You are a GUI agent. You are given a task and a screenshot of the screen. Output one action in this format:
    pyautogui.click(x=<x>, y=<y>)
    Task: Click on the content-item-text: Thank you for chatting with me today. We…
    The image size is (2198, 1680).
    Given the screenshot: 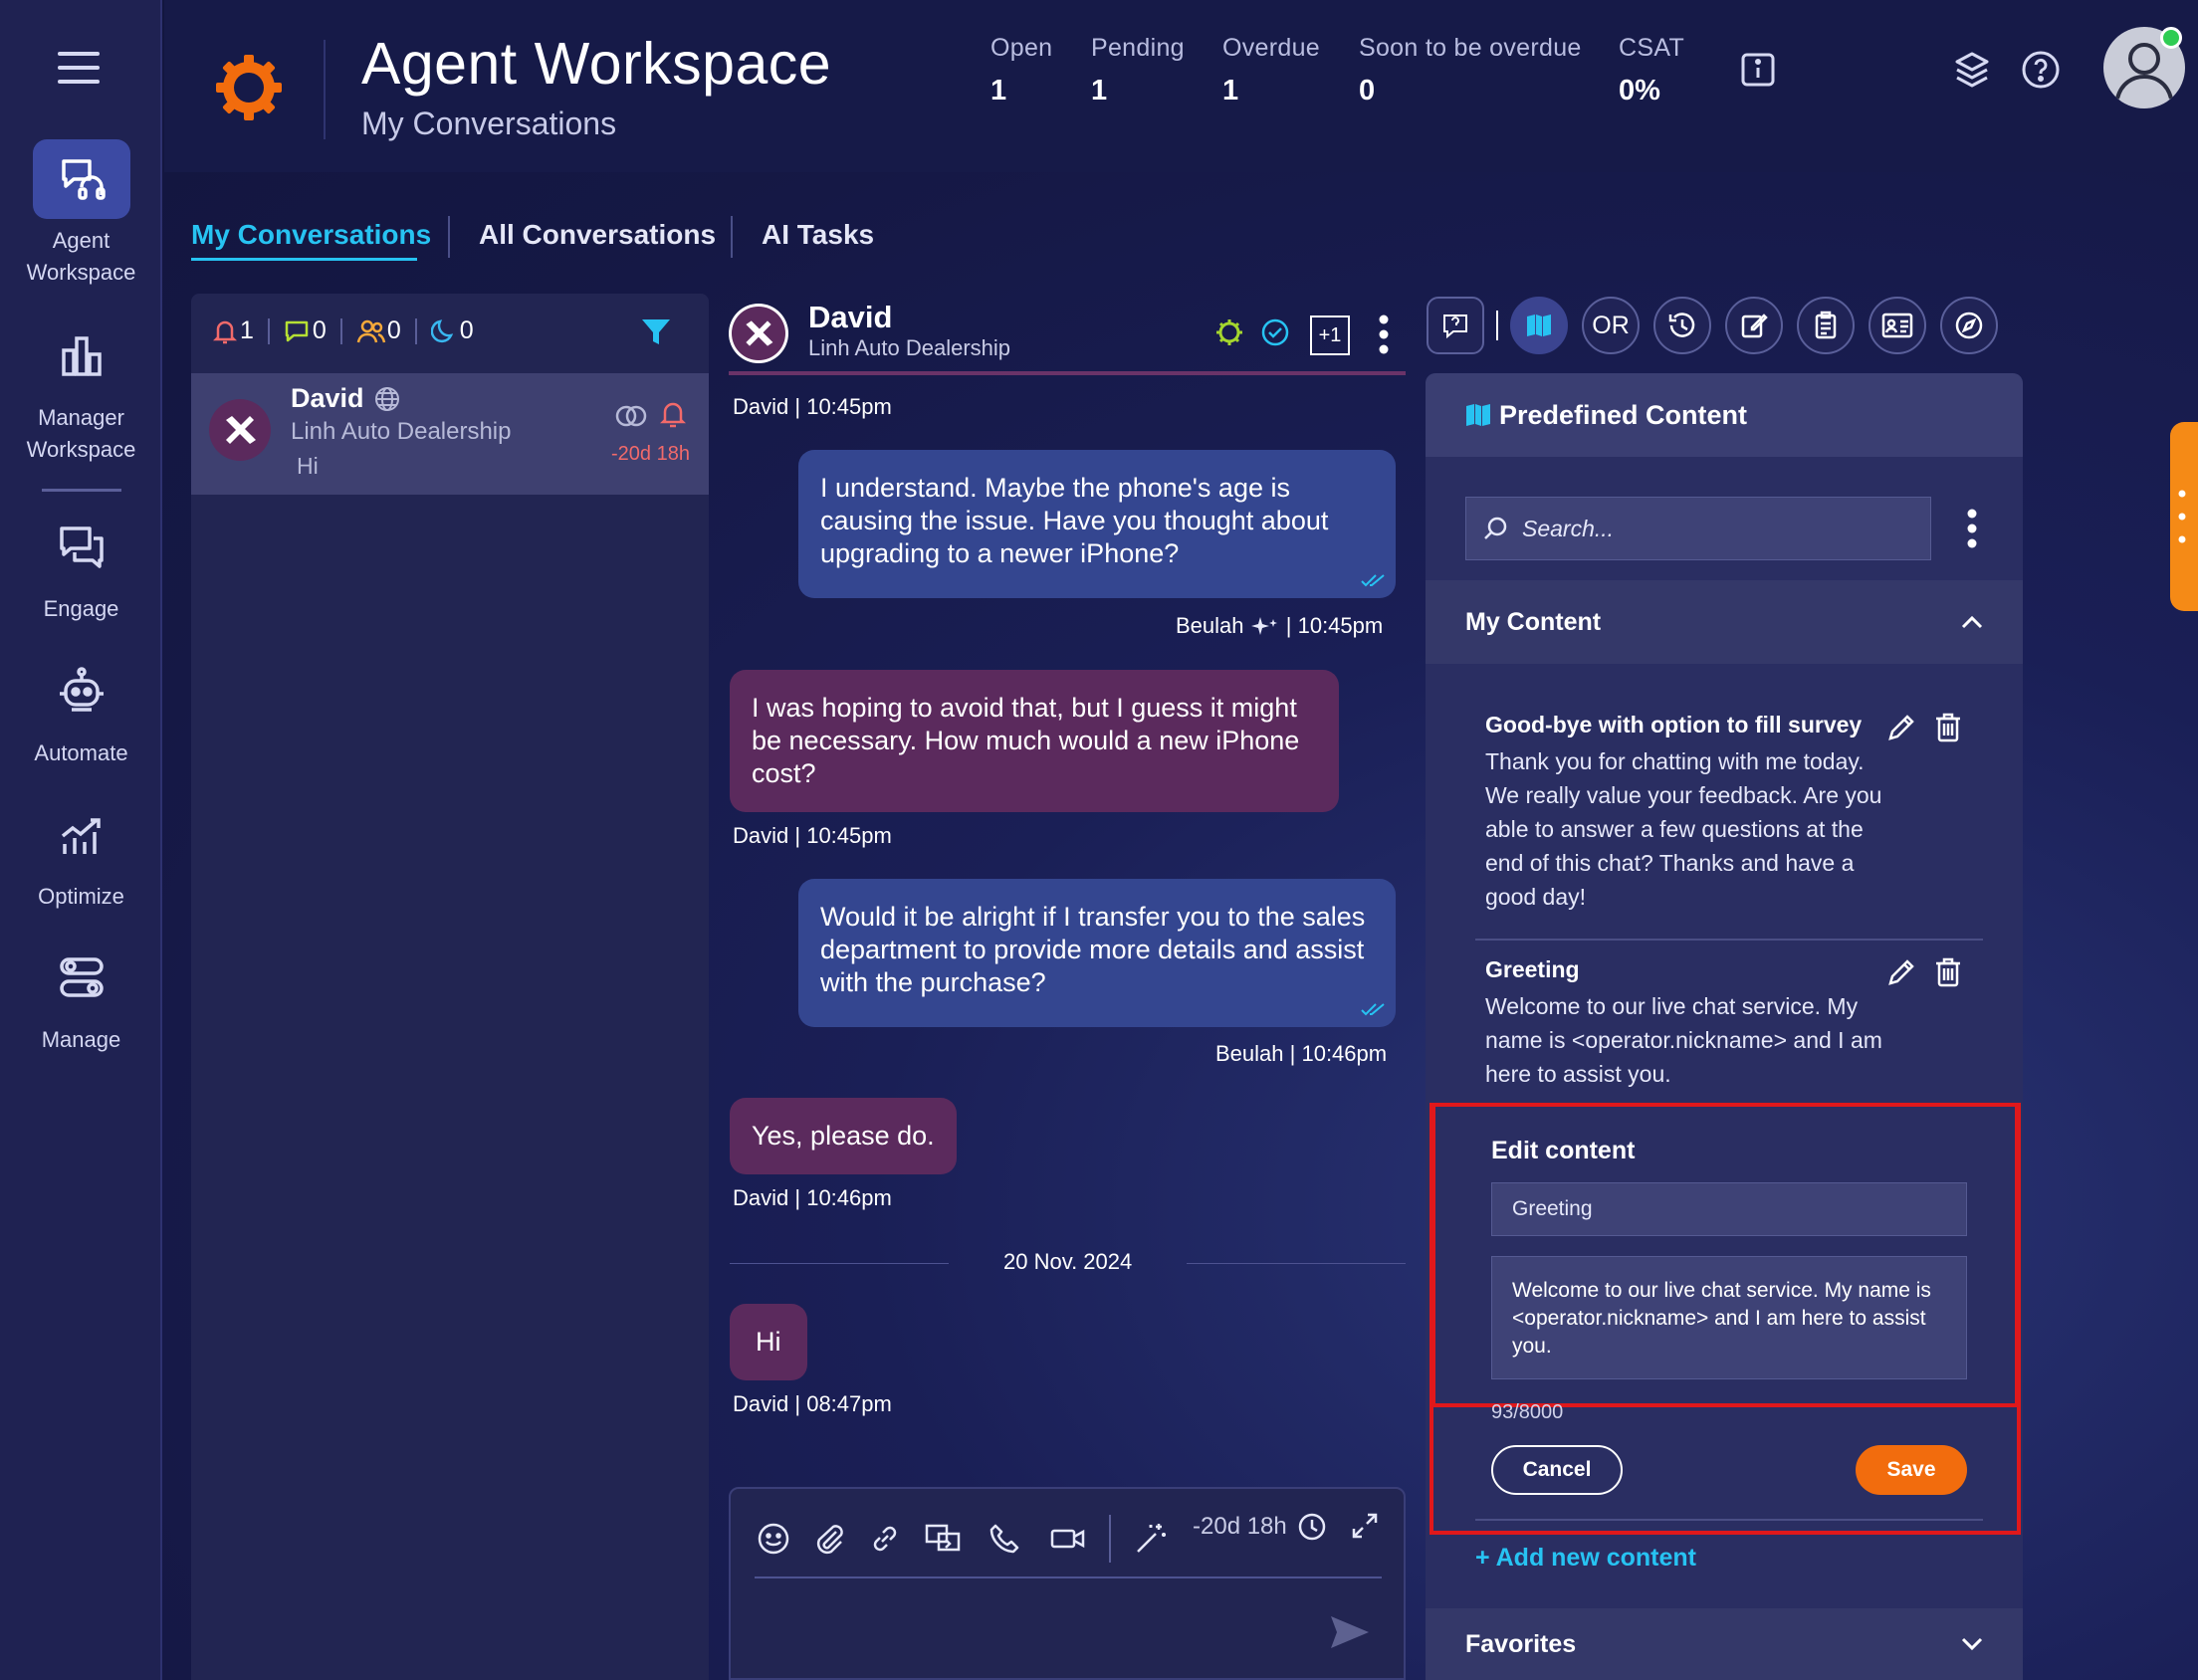 What is the action you would take?
    pyautogui.click(x=1684, y=829)
    